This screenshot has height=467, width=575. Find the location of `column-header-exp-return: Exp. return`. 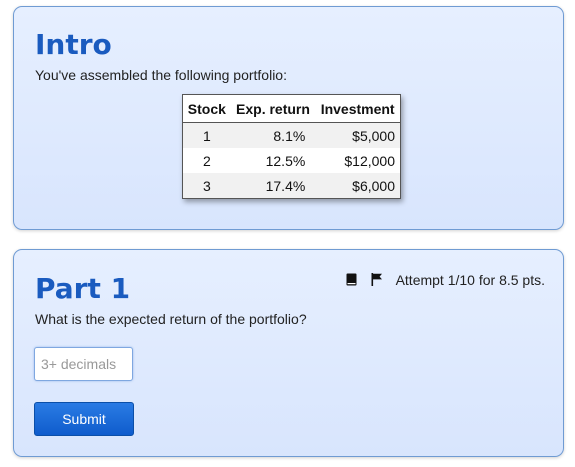

column-header-exp-return: Exp. return is located at coordinates (273, 109).